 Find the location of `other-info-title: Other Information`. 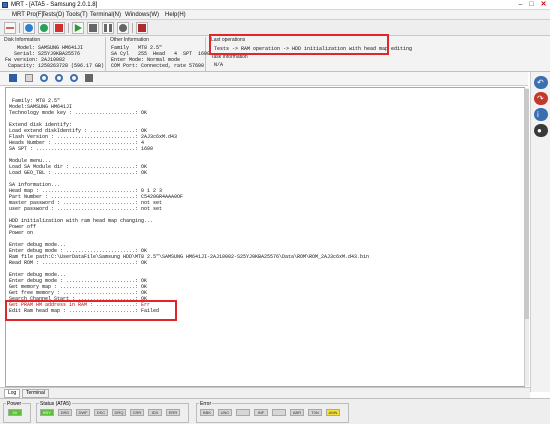

other-info-title: Other Information is located at coordinates (129, 40).